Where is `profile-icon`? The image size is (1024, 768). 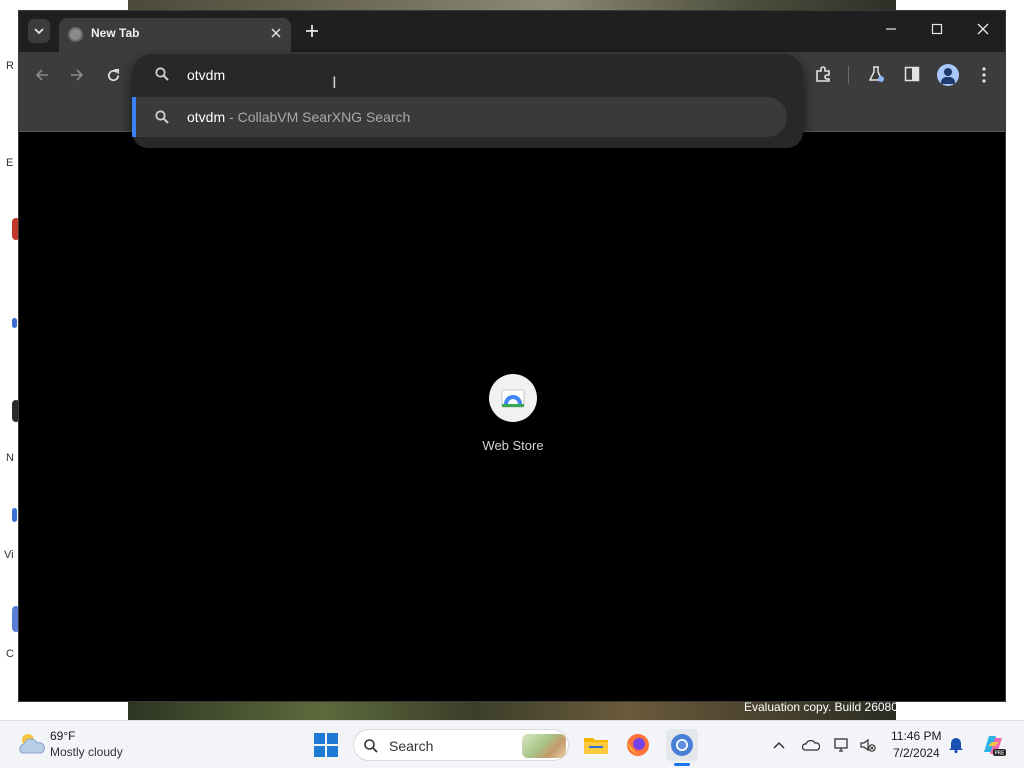
profile-icon is located at coordinates (948, 75).